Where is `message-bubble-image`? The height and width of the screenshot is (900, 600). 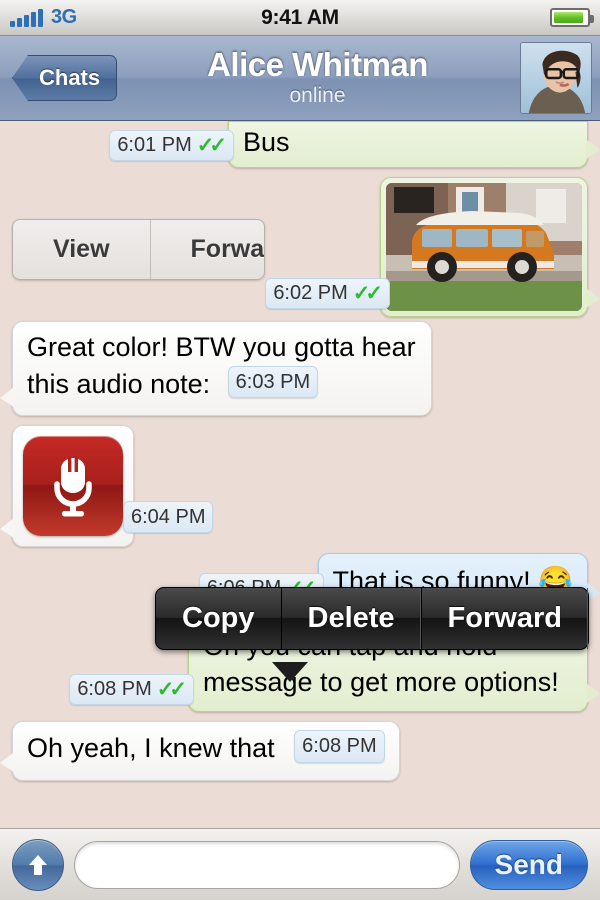
message-bubble-image is located at coordinates (490, 246).